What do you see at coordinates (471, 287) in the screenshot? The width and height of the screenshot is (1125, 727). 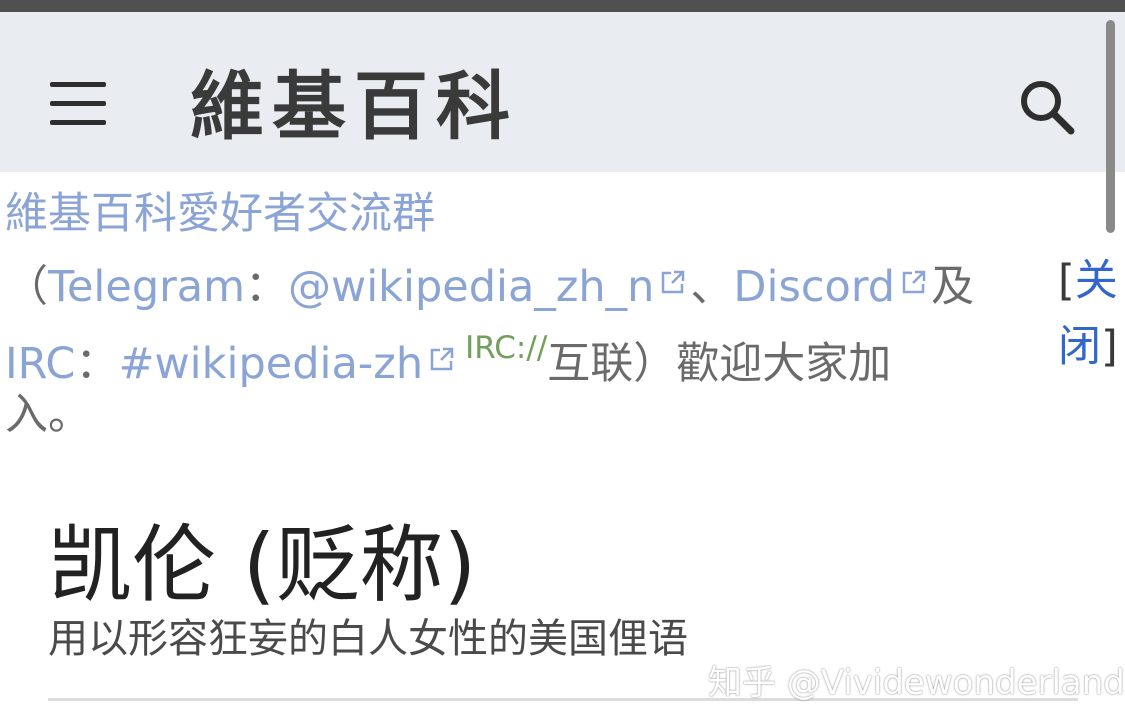 I see `telegram-link: @wikipedia_zh_n` at bounding box center [471, 287].